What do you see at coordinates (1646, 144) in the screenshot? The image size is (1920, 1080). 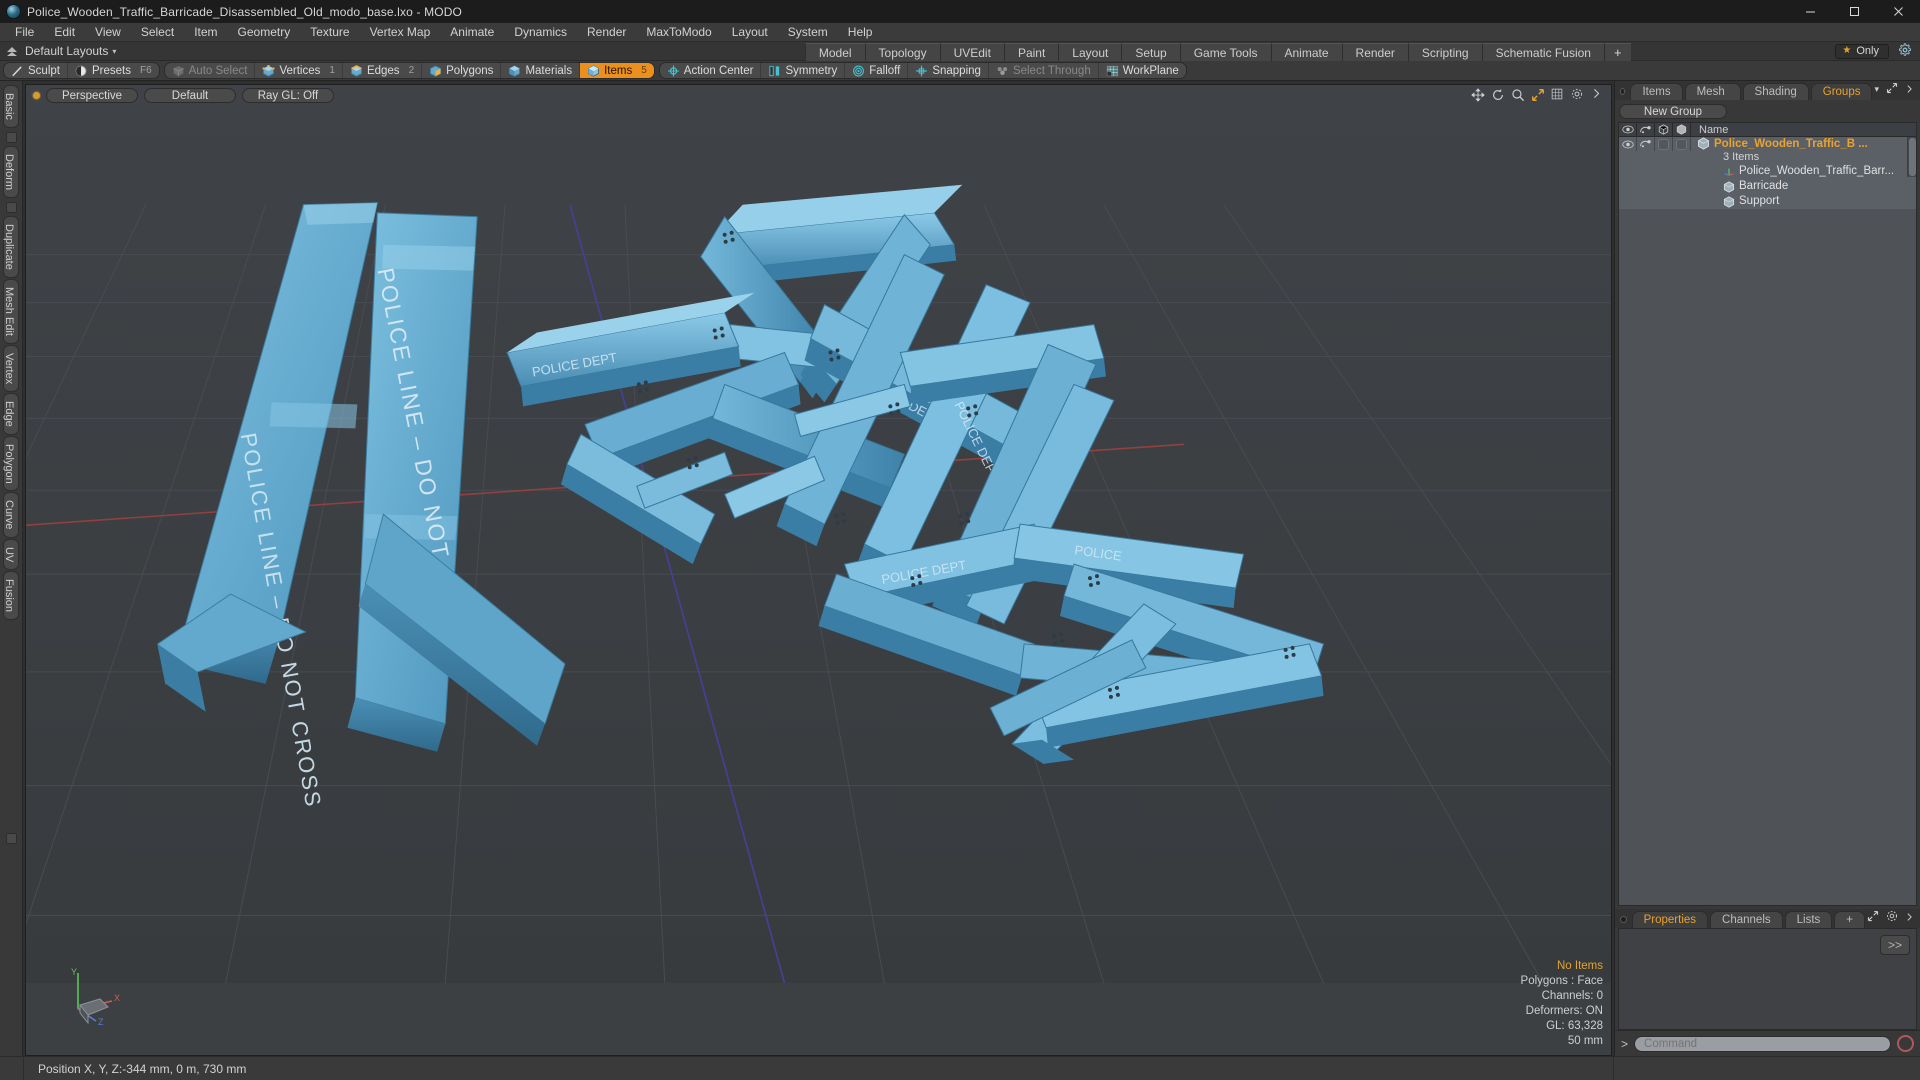 I see `row-render-toggle` at bounding box center [1646, 144].